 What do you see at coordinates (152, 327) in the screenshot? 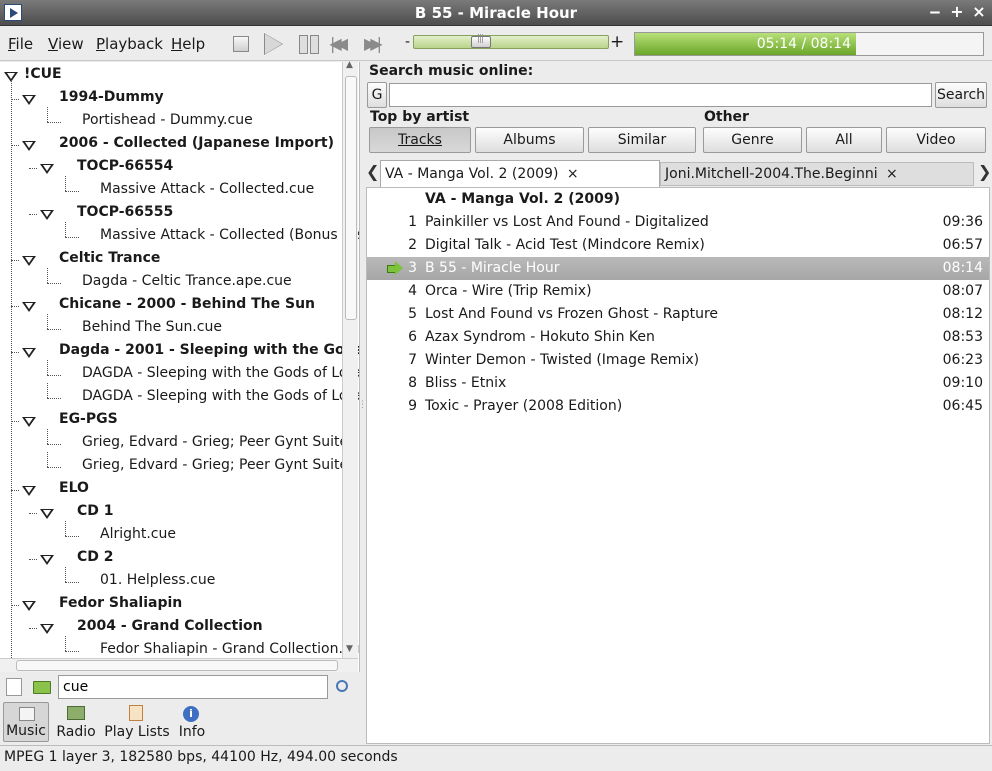
I see `tree-file: Behind The Sun.cue` at bounding box center [152, 327].